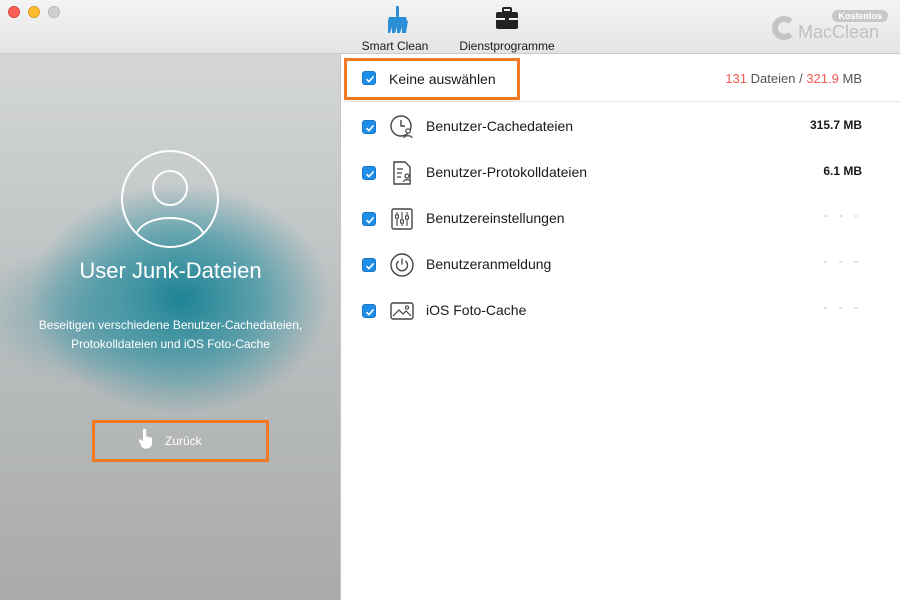 This screenshot has height=600, width=900. I want to click on toolbar-utilities-button: Dienstprogramme, so click(507, 28).